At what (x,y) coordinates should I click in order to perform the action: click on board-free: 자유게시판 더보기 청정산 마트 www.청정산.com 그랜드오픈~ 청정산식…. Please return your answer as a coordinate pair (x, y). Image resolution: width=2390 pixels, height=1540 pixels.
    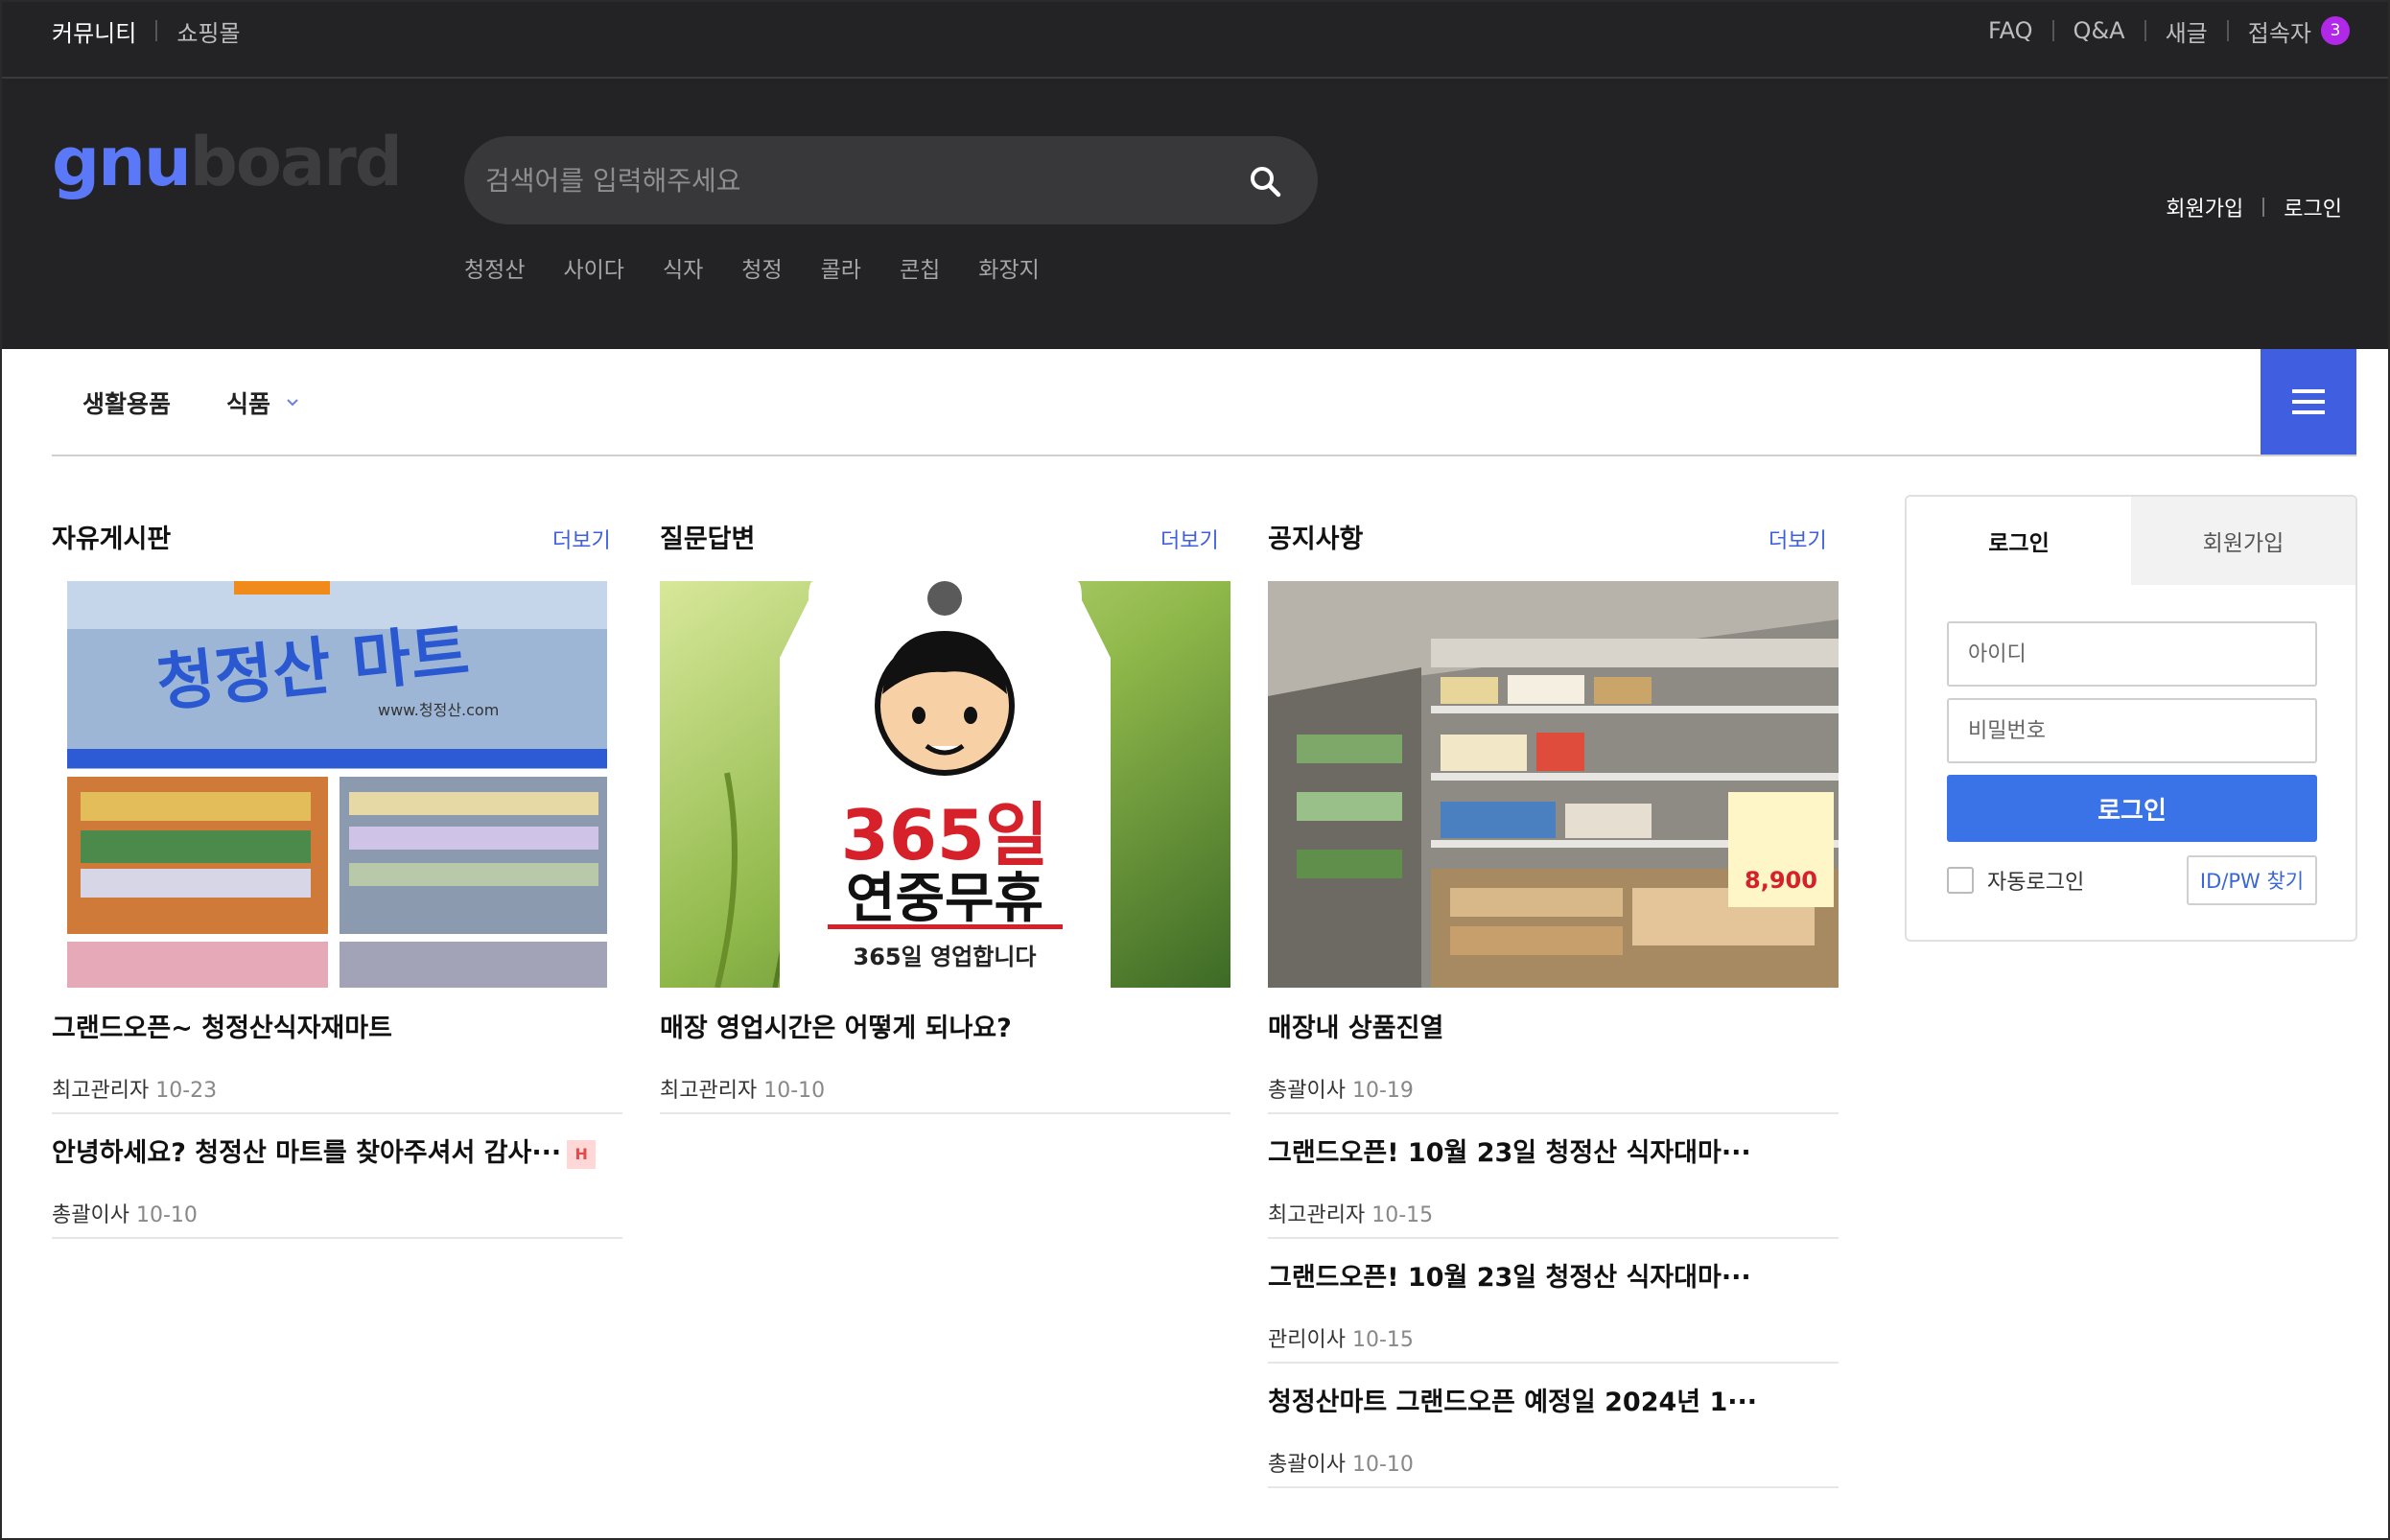
    Looking at the image, I should click on (337, 878).